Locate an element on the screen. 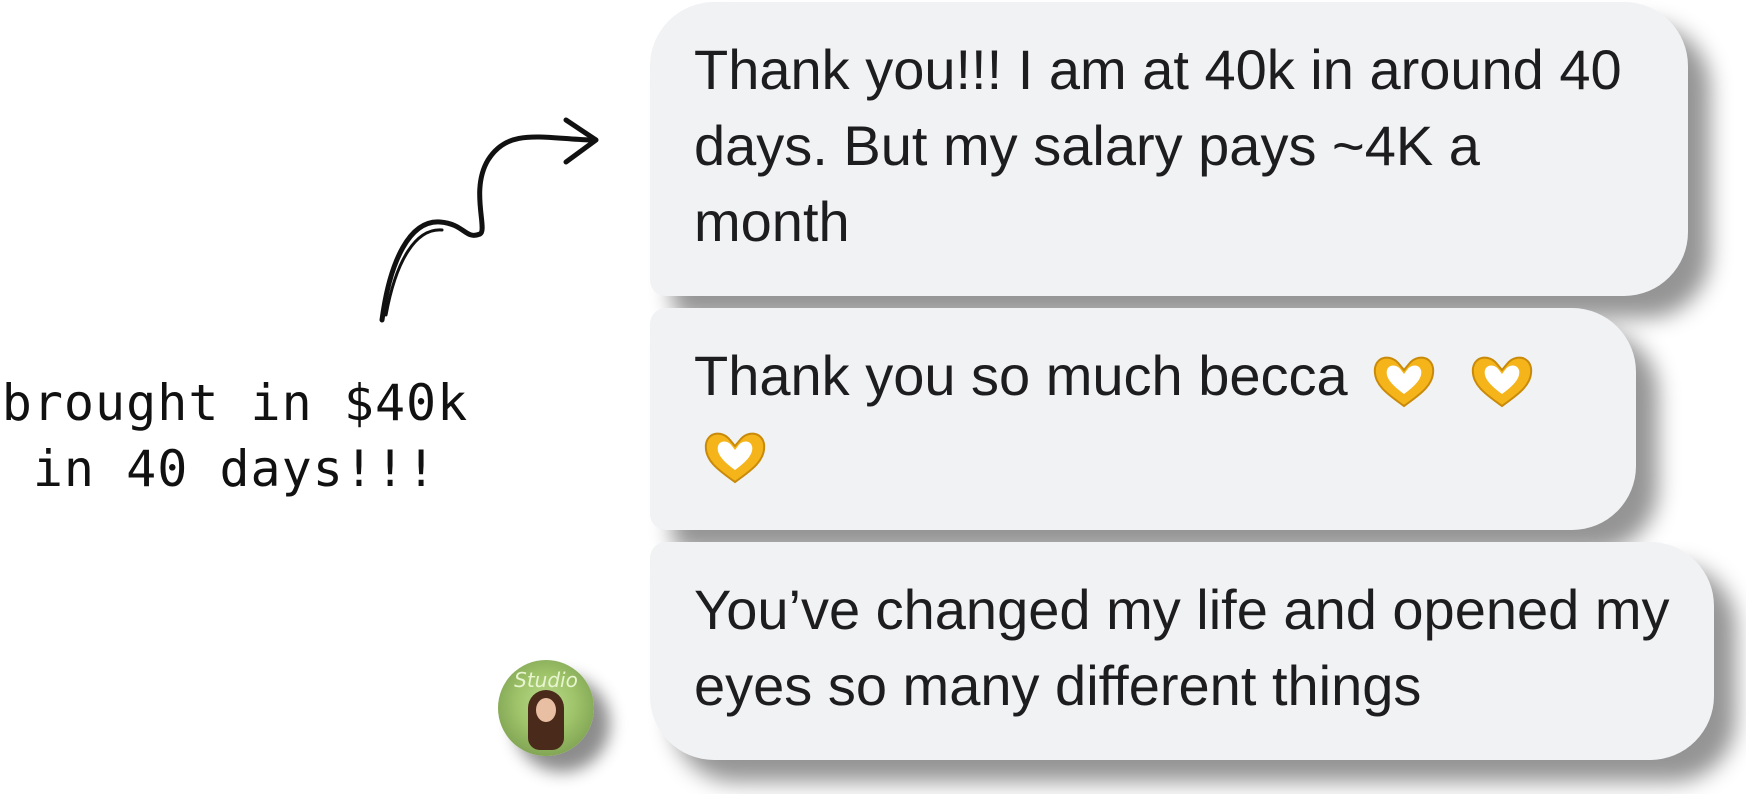 This screenshot has width=1746, height=794. annotation-line-1: brought in $40k is located at coordinates (235, 403).